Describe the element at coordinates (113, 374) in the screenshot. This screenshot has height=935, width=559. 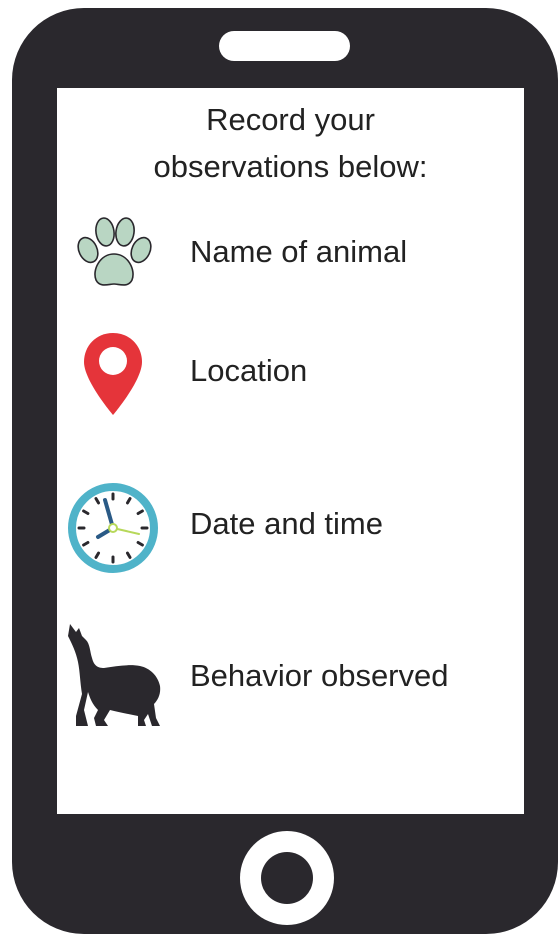
I see `location-pin-icon` at that location.